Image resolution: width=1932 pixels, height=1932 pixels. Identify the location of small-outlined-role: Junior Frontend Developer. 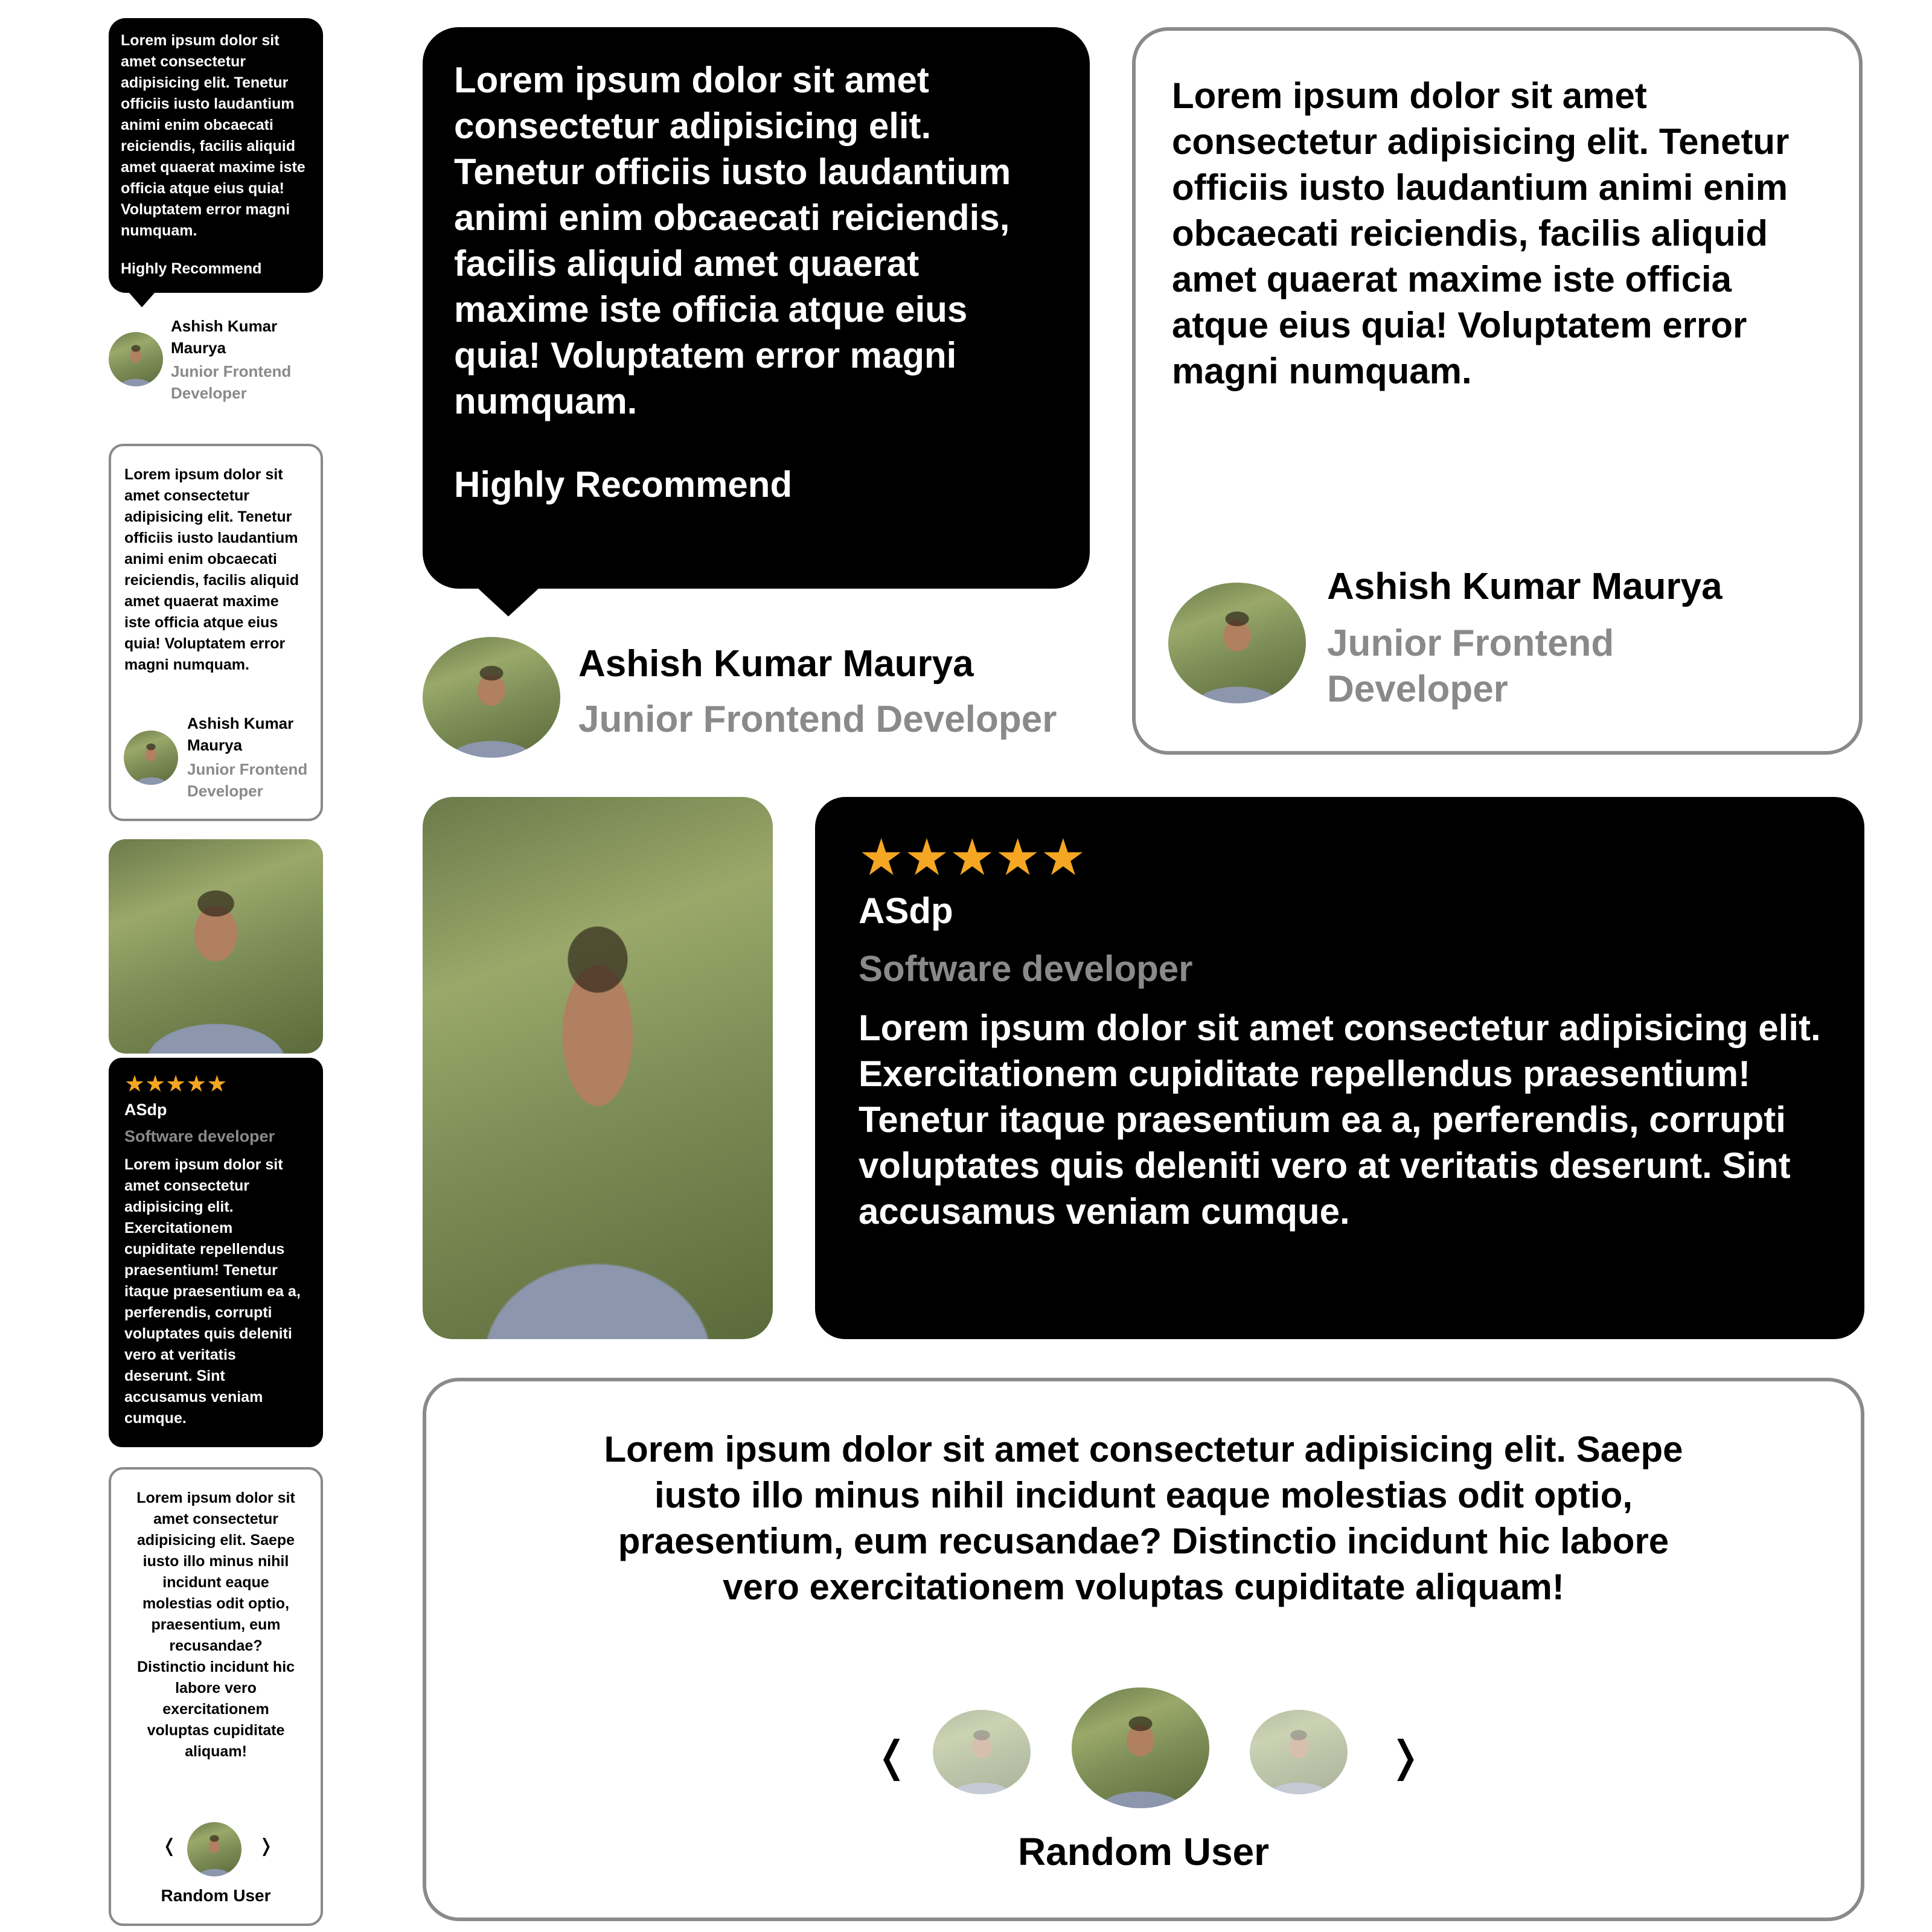
(247, 780).